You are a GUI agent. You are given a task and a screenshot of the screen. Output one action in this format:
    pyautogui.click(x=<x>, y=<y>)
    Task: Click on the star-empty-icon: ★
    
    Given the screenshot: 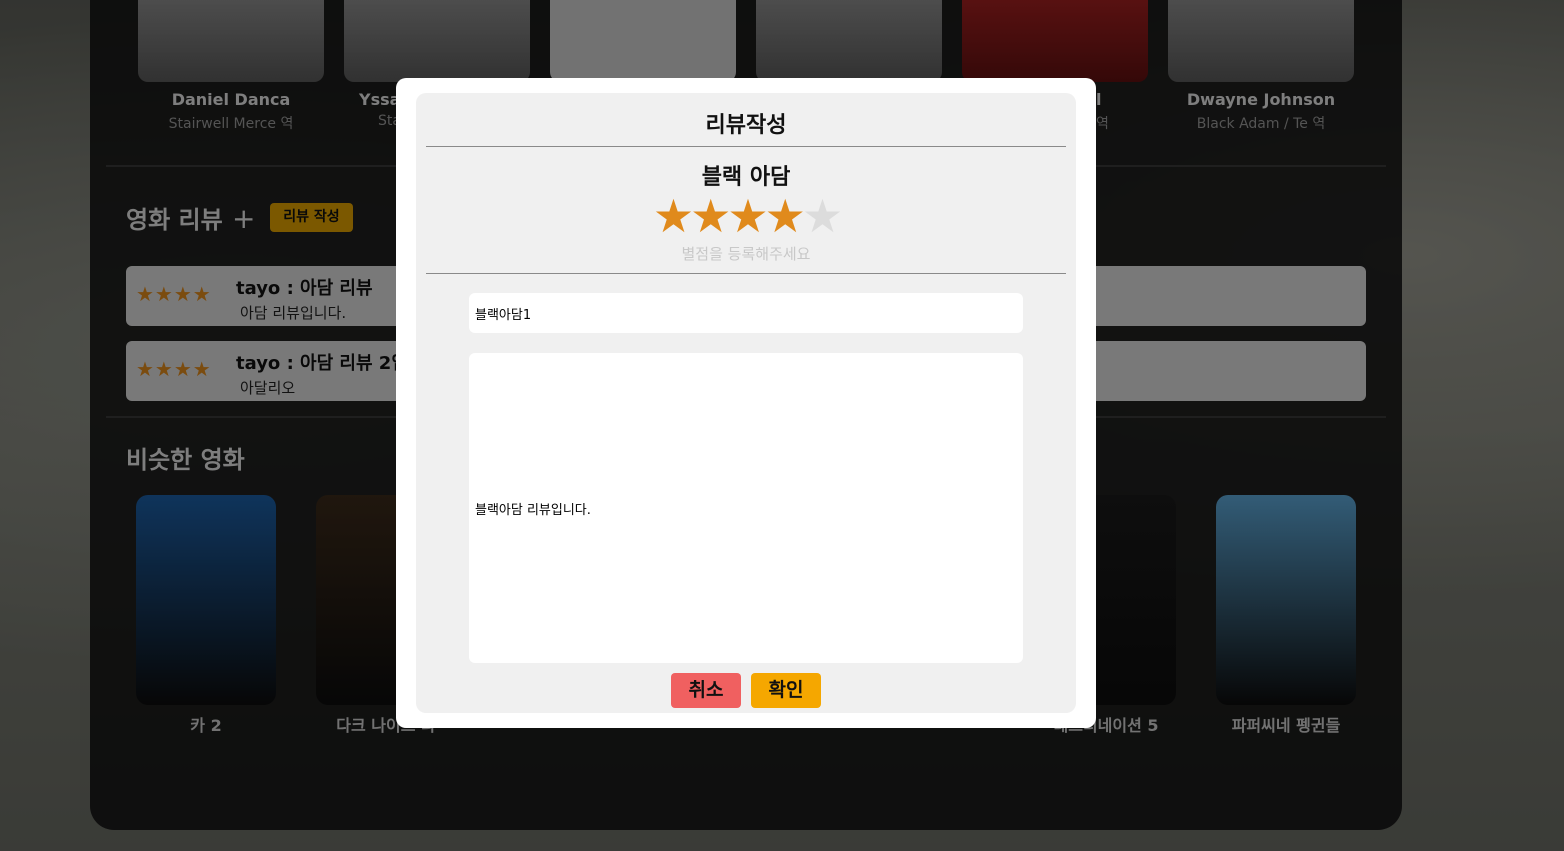 What is the action you would take?
    pyautogui.click(x=822, y=216)
    